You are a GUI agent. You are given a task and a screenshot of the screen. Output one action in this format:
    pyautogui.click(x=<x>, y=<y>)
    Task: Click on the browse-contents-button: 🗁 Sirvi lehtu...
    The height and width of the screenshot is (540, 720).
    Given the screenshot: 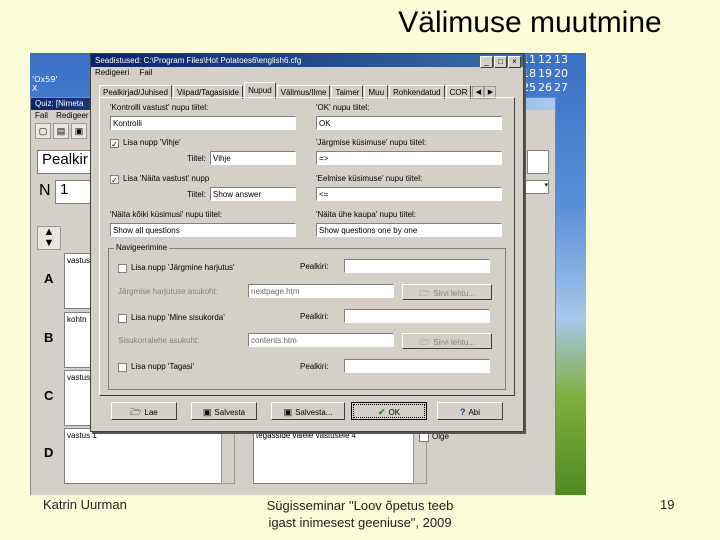 What is the action you would take?
    pyautogui.click(x=447, y=341)
    